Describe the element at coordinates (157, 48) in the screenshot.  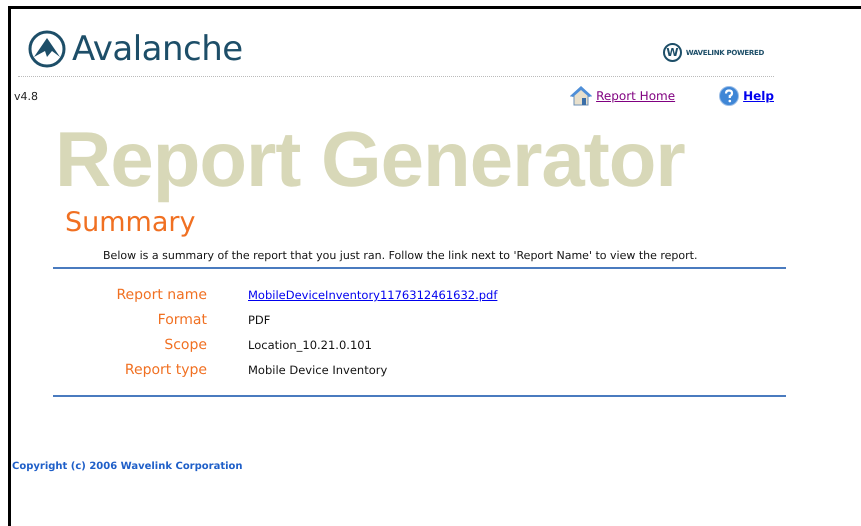
I see `logo-text: Avalanche` at that location.